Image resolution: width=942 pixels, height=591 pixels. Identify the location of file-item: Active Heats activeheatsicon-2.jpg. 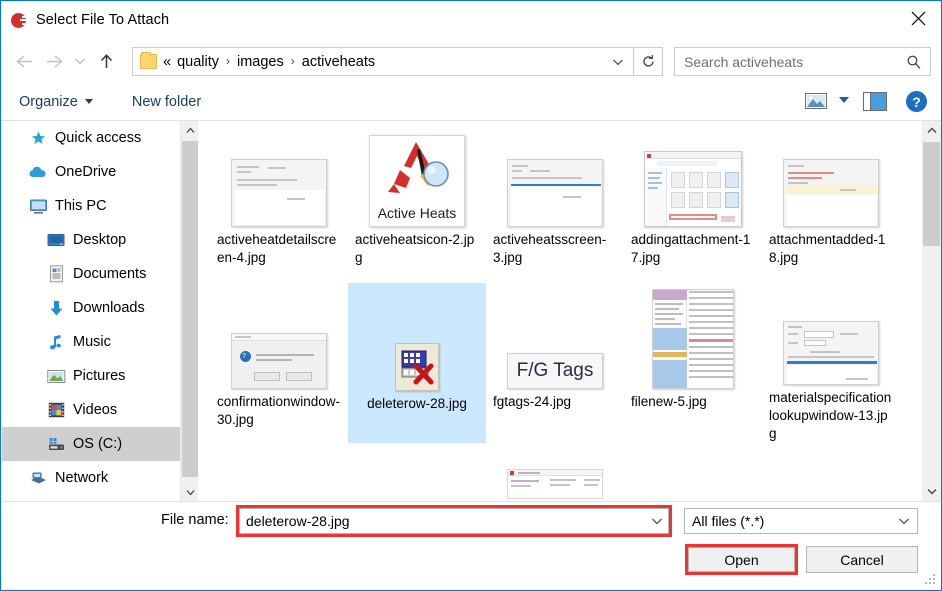
(417, 205).